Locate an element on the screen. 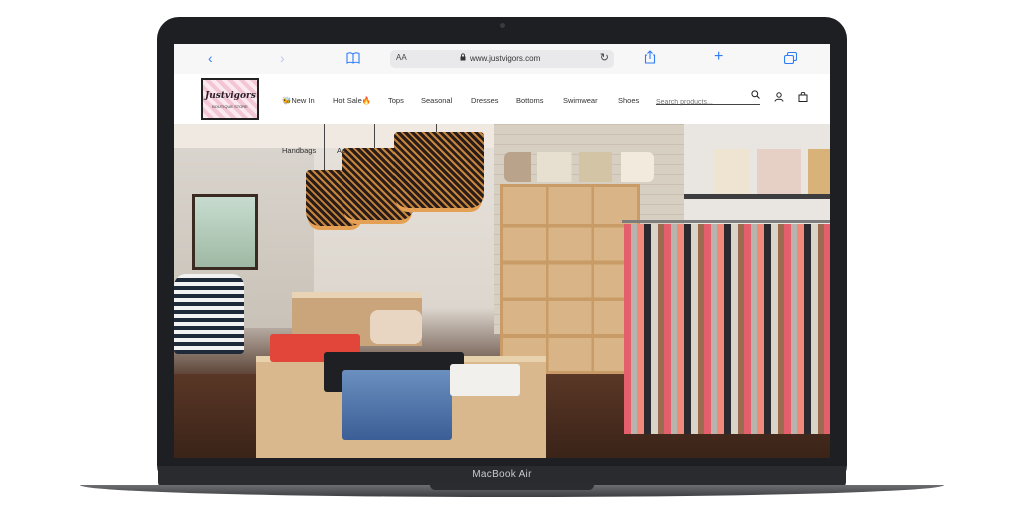 This screenshot has height=512, width=1024. url-text: www.justvigors.com is located at coordinates (505, 58).